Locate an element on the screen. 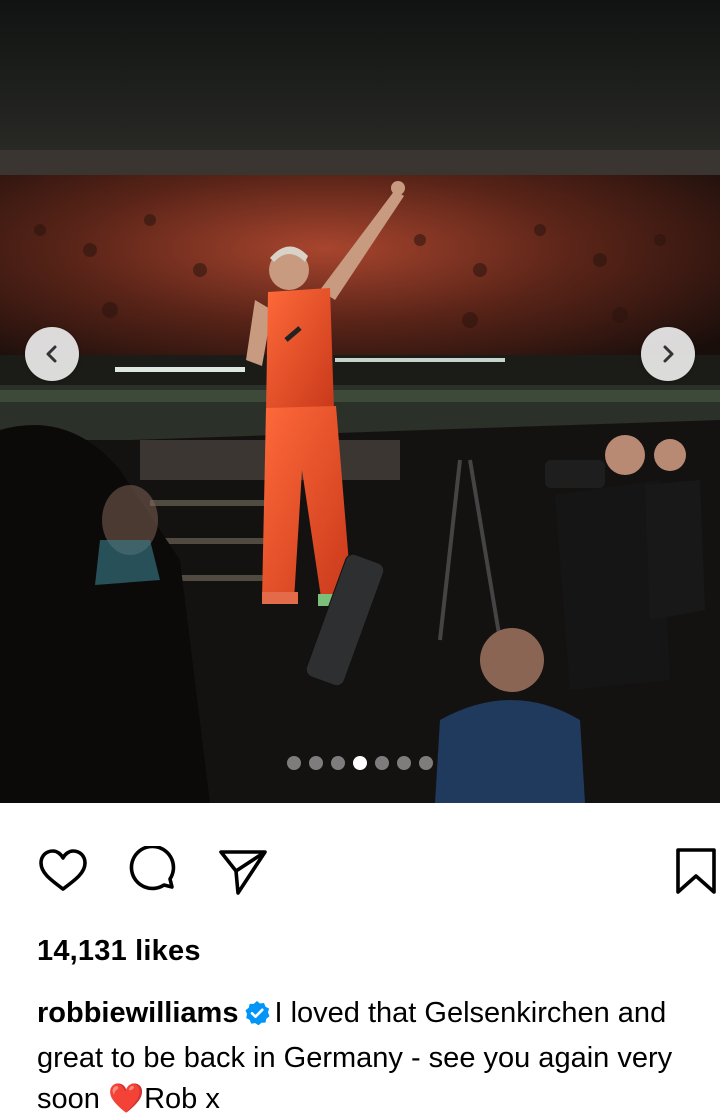 The height and width of the screenshot is (1120, 720). bookmark-icon is located at coordinates (696, 871).